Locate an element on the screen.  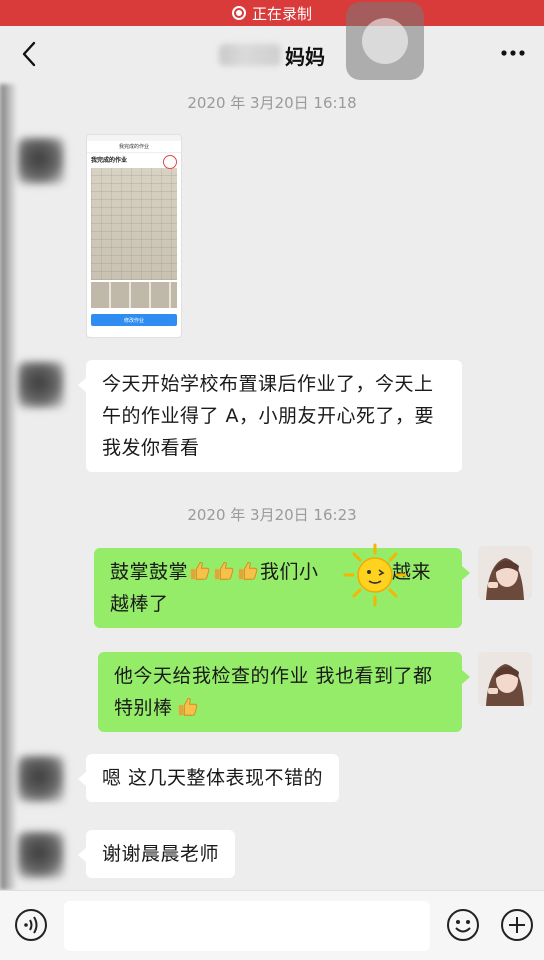
message-bubble: 谢谢晨晨老师 is located at coordinates (156, 854).